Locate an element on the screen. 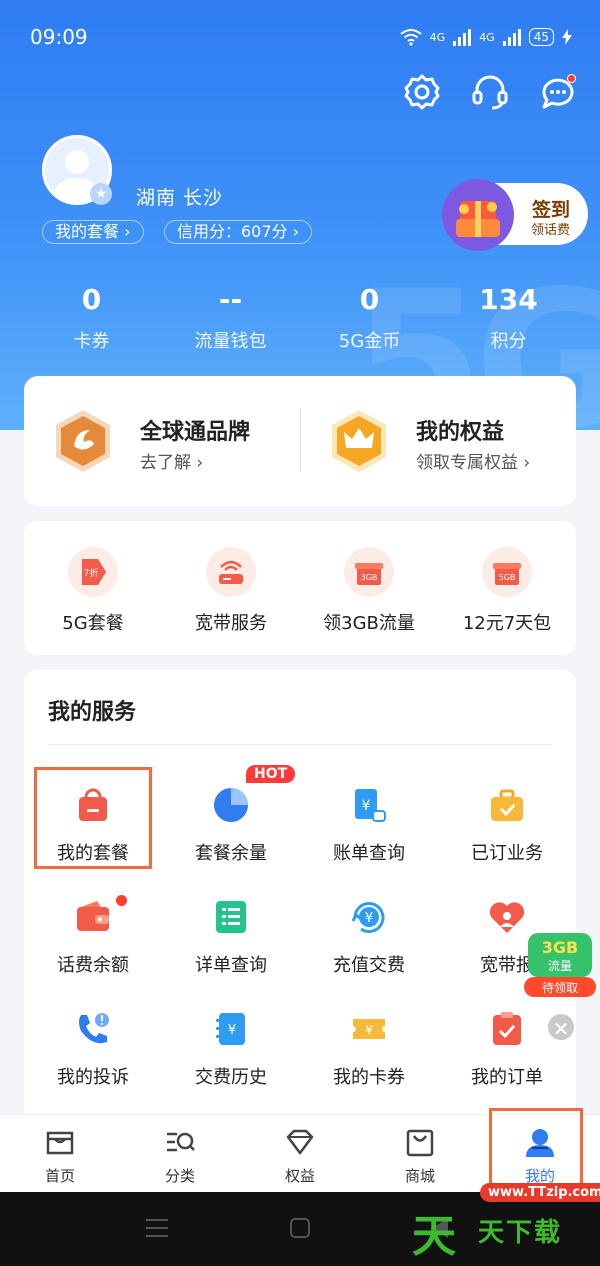 This screenshot has height=1266, width=600. vip-star-icon: ★ is located at coordinates (101, 194).